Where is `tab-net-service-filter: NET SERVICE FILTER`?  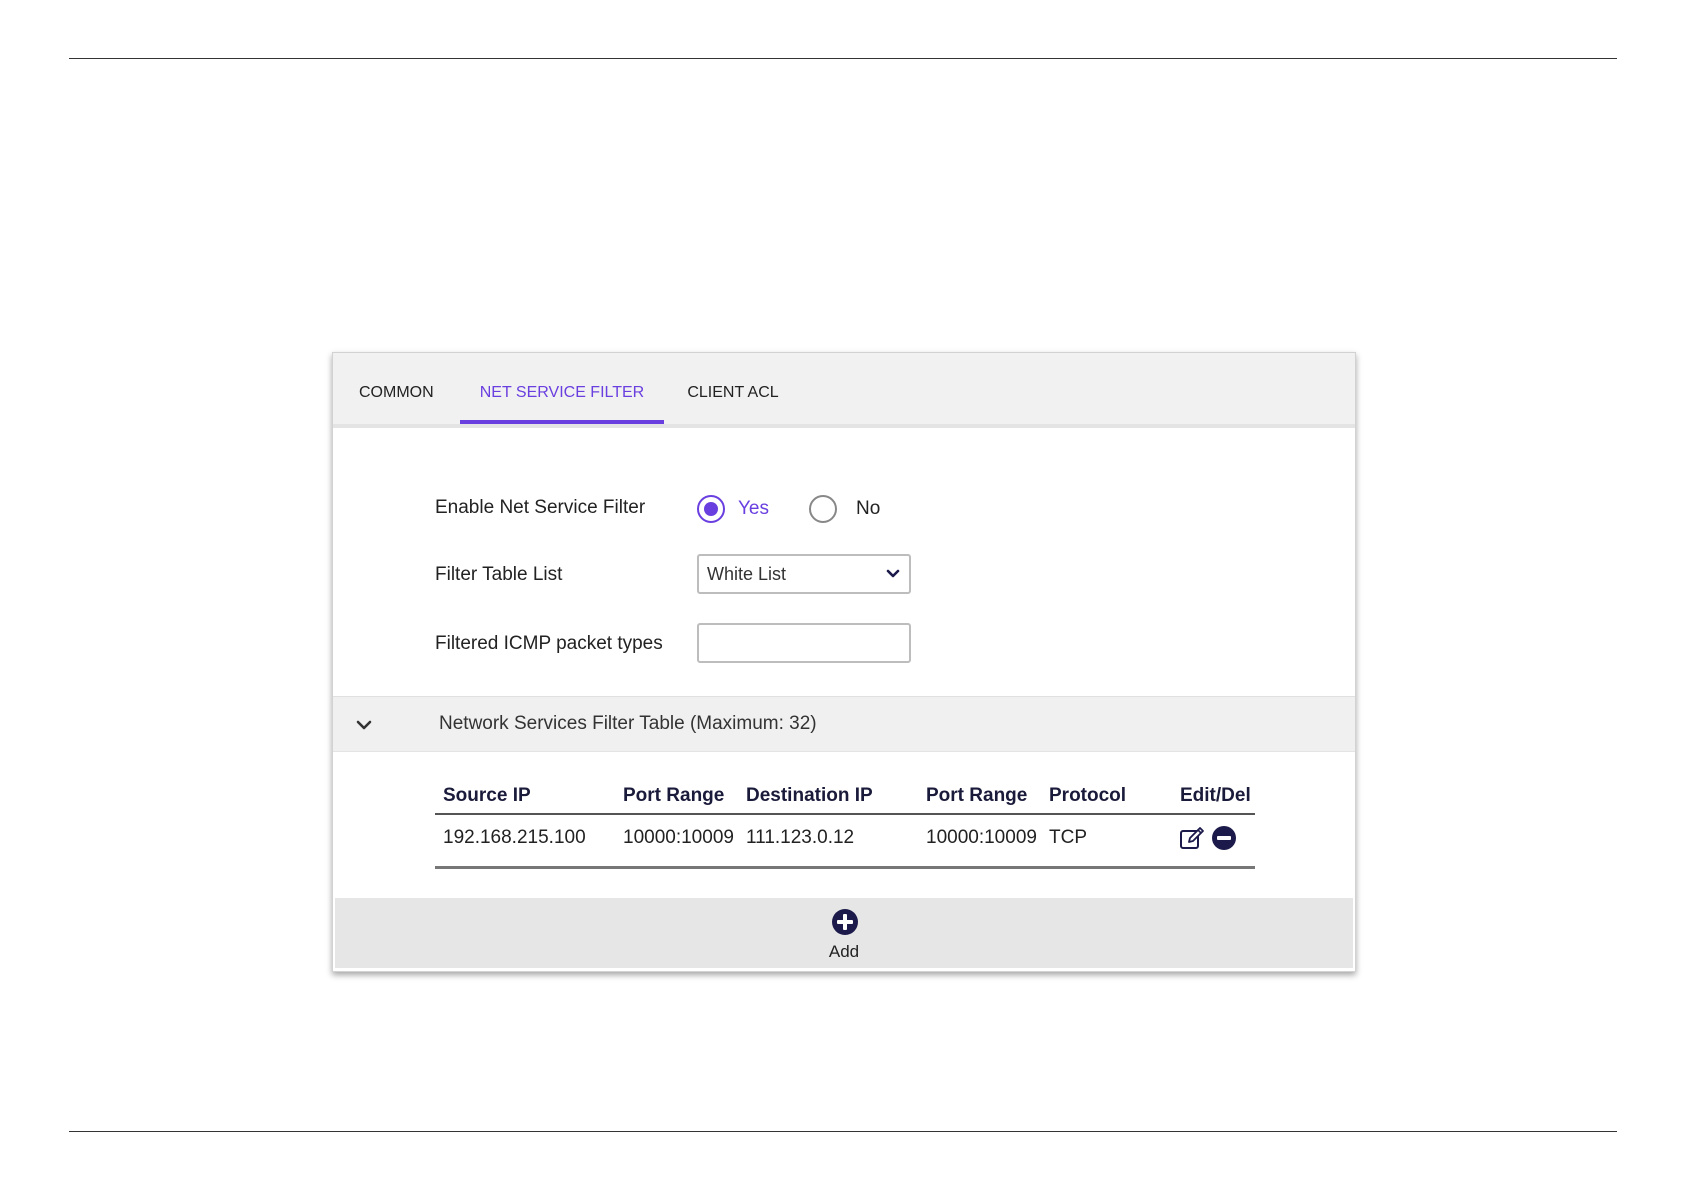
tab-net-service-filter: NET SERVICE FILTER is located at coordinates (562, 388).